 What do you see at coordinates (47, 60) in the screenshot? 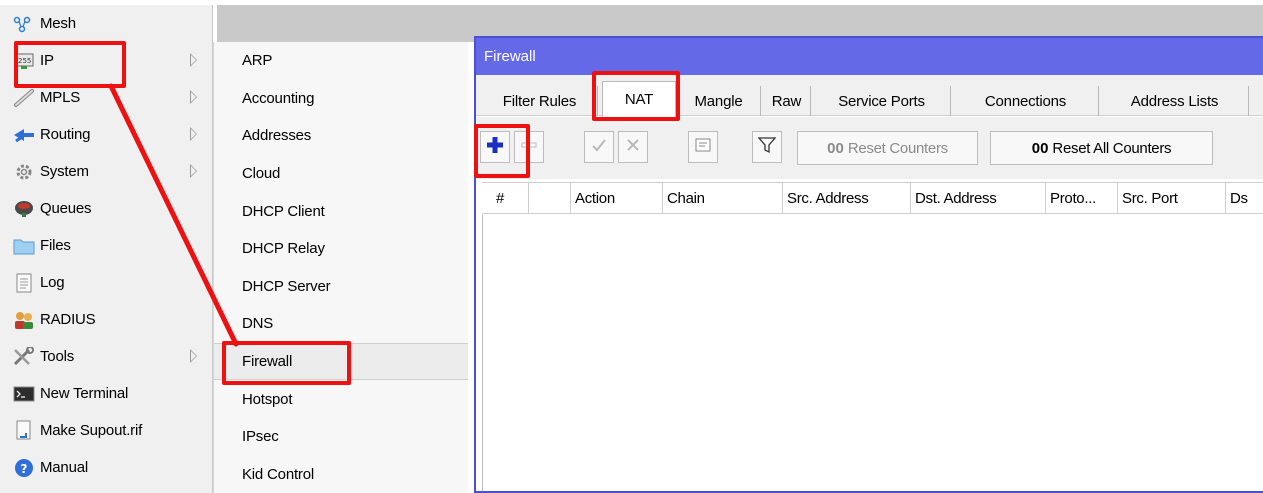
I see `menu-item-label: IP` at bounding box center [47, 60].